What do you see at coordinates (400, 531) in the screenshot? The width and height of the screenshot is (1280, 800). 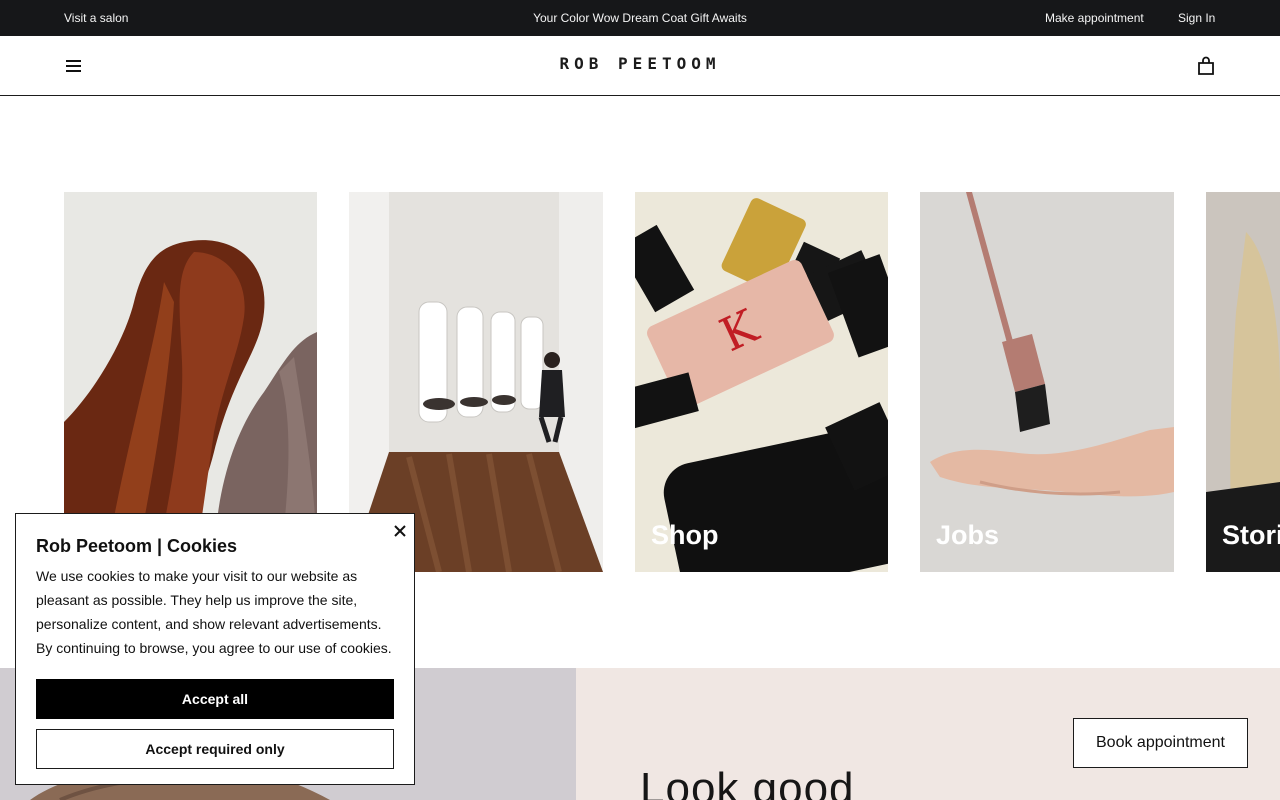 I see `close-icon` at bounding box center [400, 531].